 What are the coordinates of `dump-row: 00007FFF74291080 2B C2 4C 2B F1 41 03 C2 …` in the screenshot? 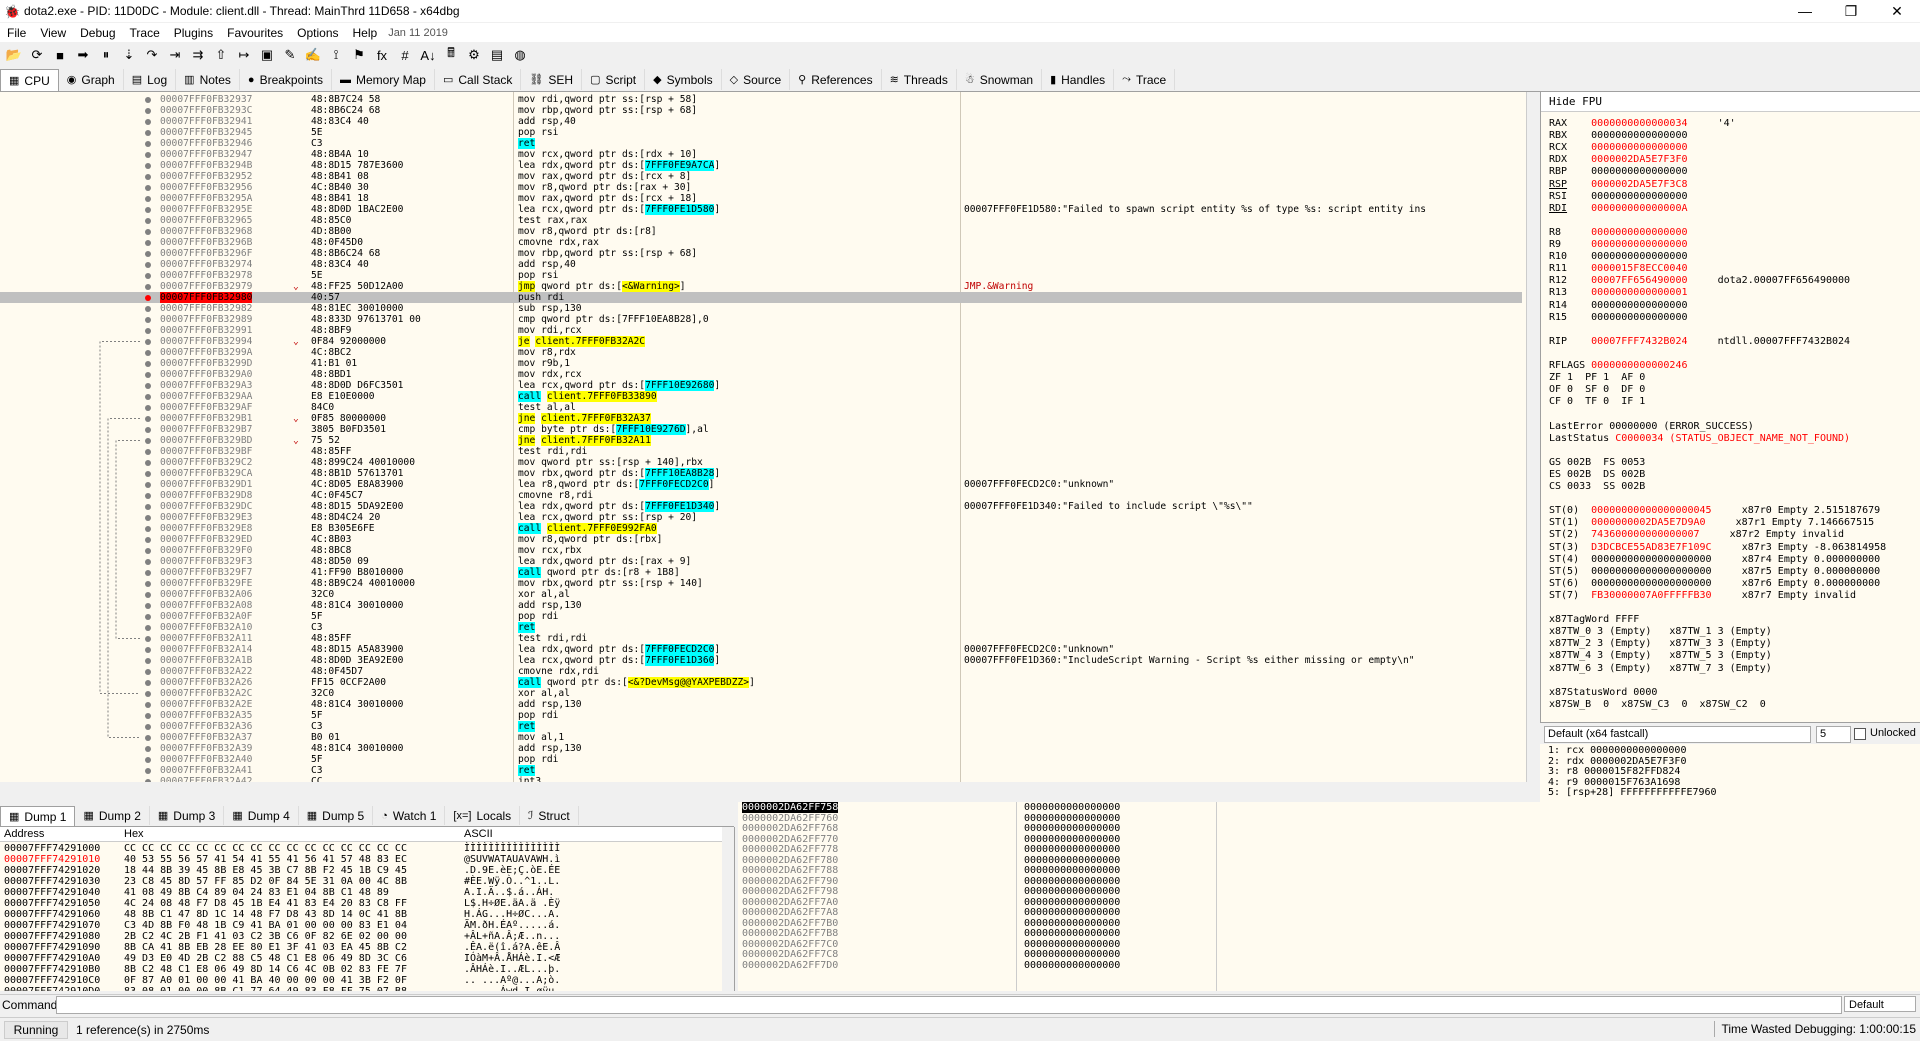 It's located at (282, 936).